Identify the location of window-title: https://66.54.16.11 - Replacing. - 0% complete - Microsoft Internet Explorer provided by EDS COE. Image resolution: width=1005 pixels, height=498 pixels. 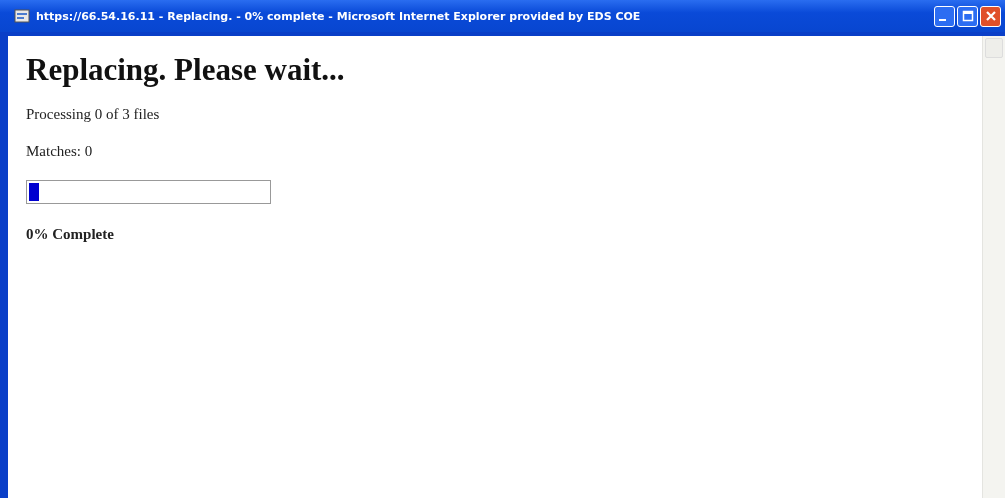
(339, 16).